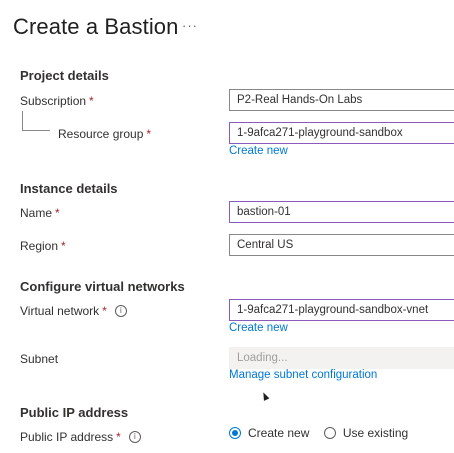 Image resolution: width=454 pixels, height=453 pixels. Describe the element at coordinates (303, 375) in the screenshot. I see `manage-subnet-configuration-link: Manage subnet configuration` at that location.